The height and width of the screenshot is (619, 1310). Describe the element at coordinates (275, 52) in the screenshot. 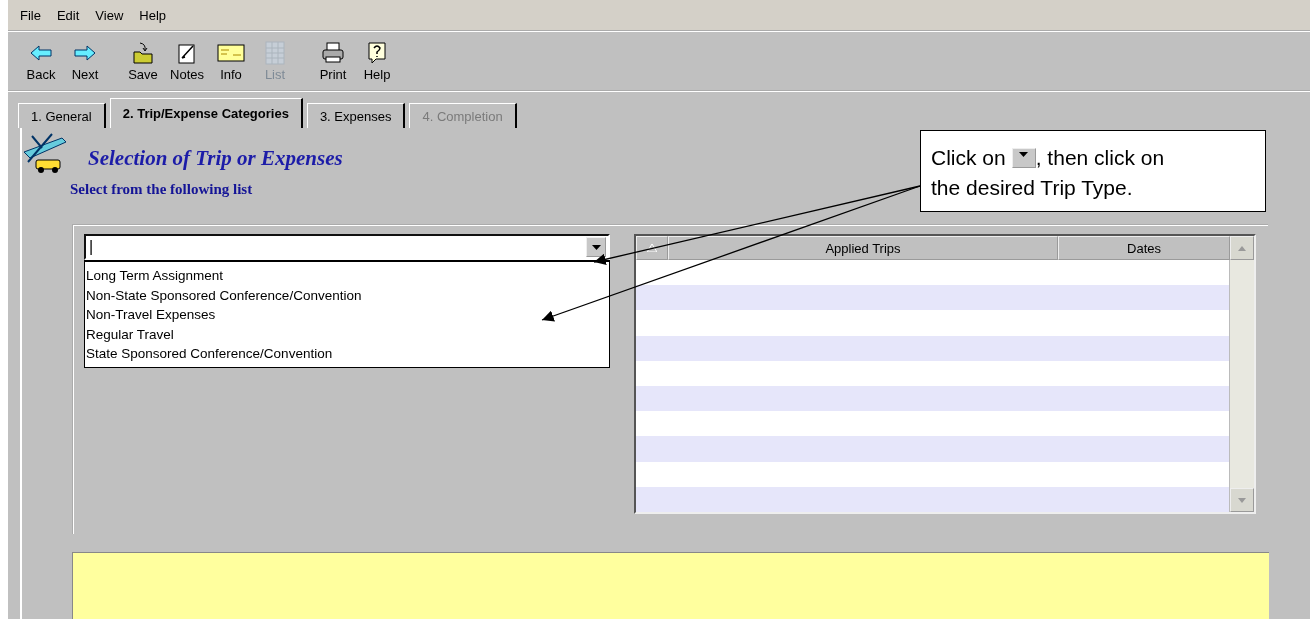

I see `grid-icon` at that location.